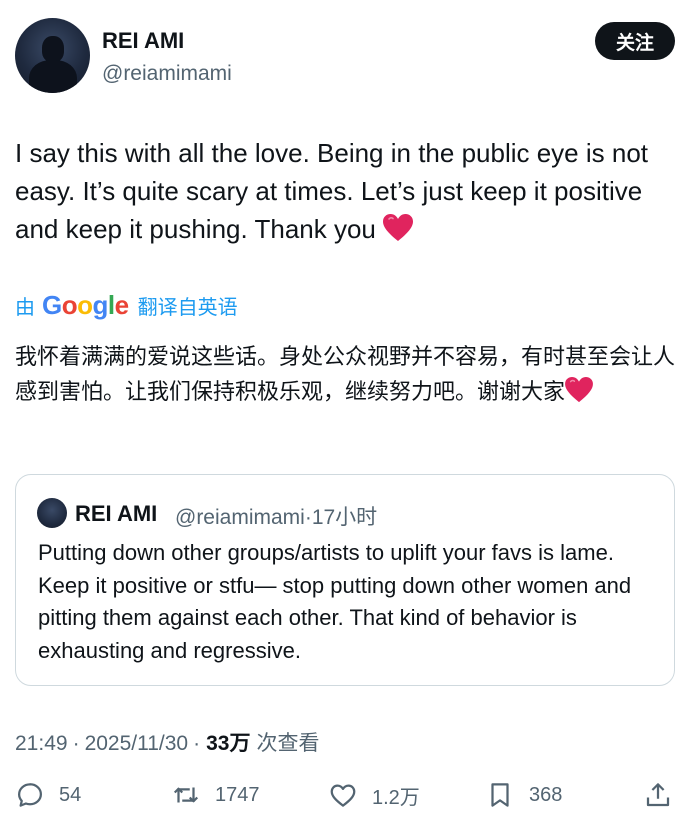 This screenshot has width=690, height=835. I want to click on retweet-button: 1747, so click(215, 795).